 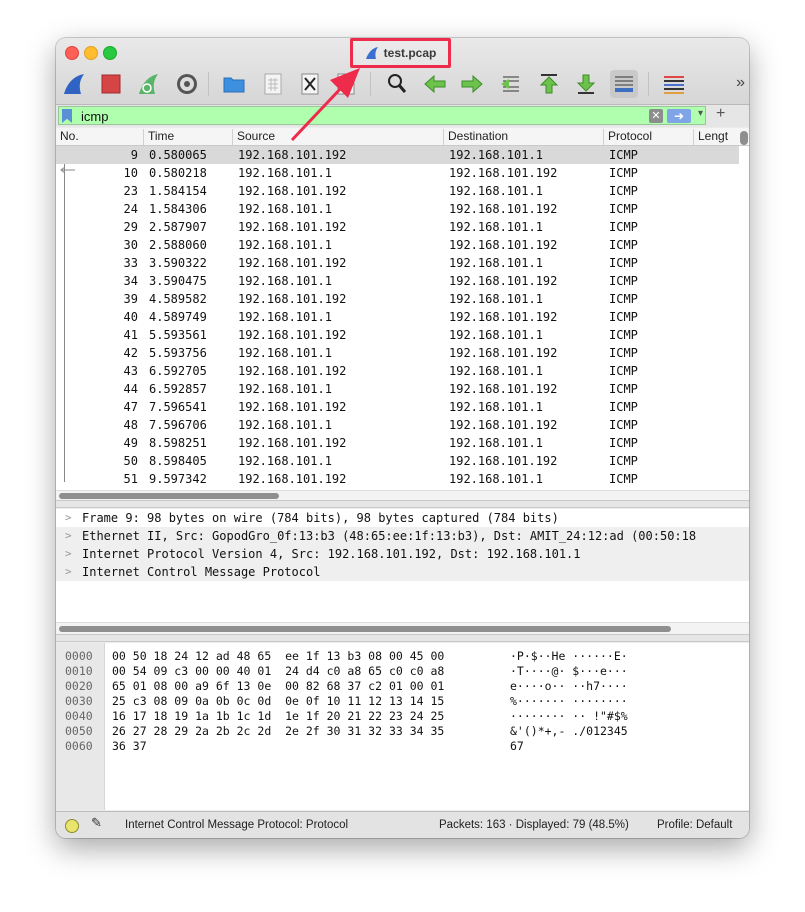 I want to click on last-packet-button, so click(x=586, y=84).